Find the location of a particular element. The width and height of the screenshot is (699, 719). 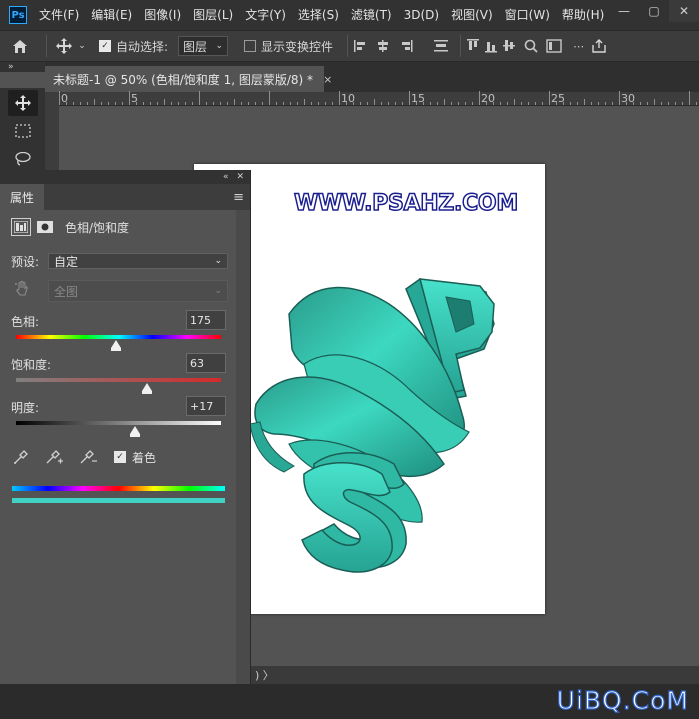

close-window-button: ✕ is located at coordinates (684, 11).